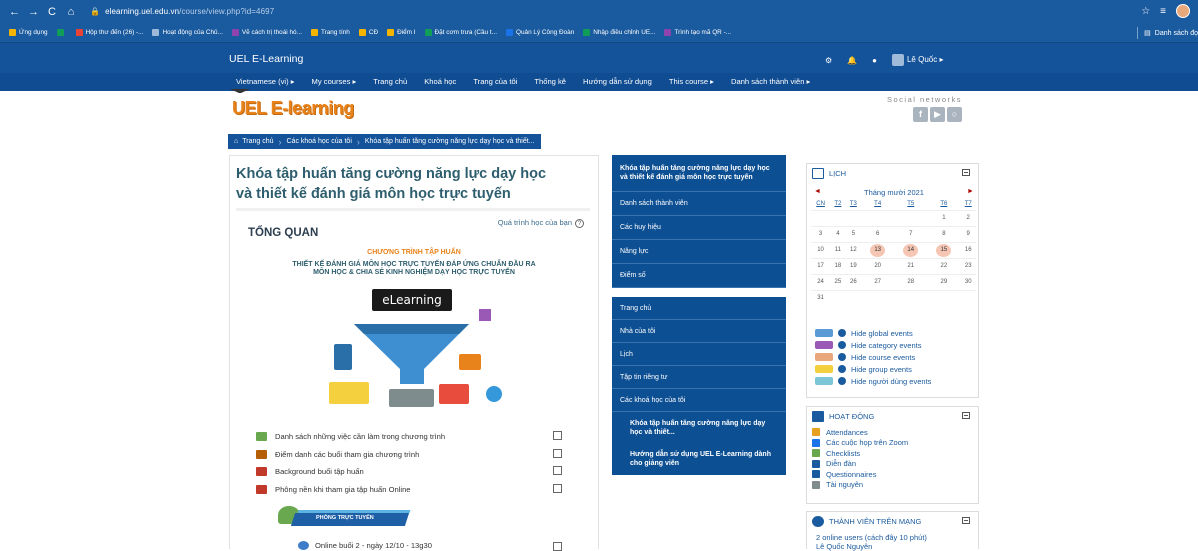 Image resolution: width=1198 pixels, height=551 pixels. What do you see at coordinates (1163, 11) in the screenshot?
I see `playlist-icon: ≡` at bounding box center [1163, 11].